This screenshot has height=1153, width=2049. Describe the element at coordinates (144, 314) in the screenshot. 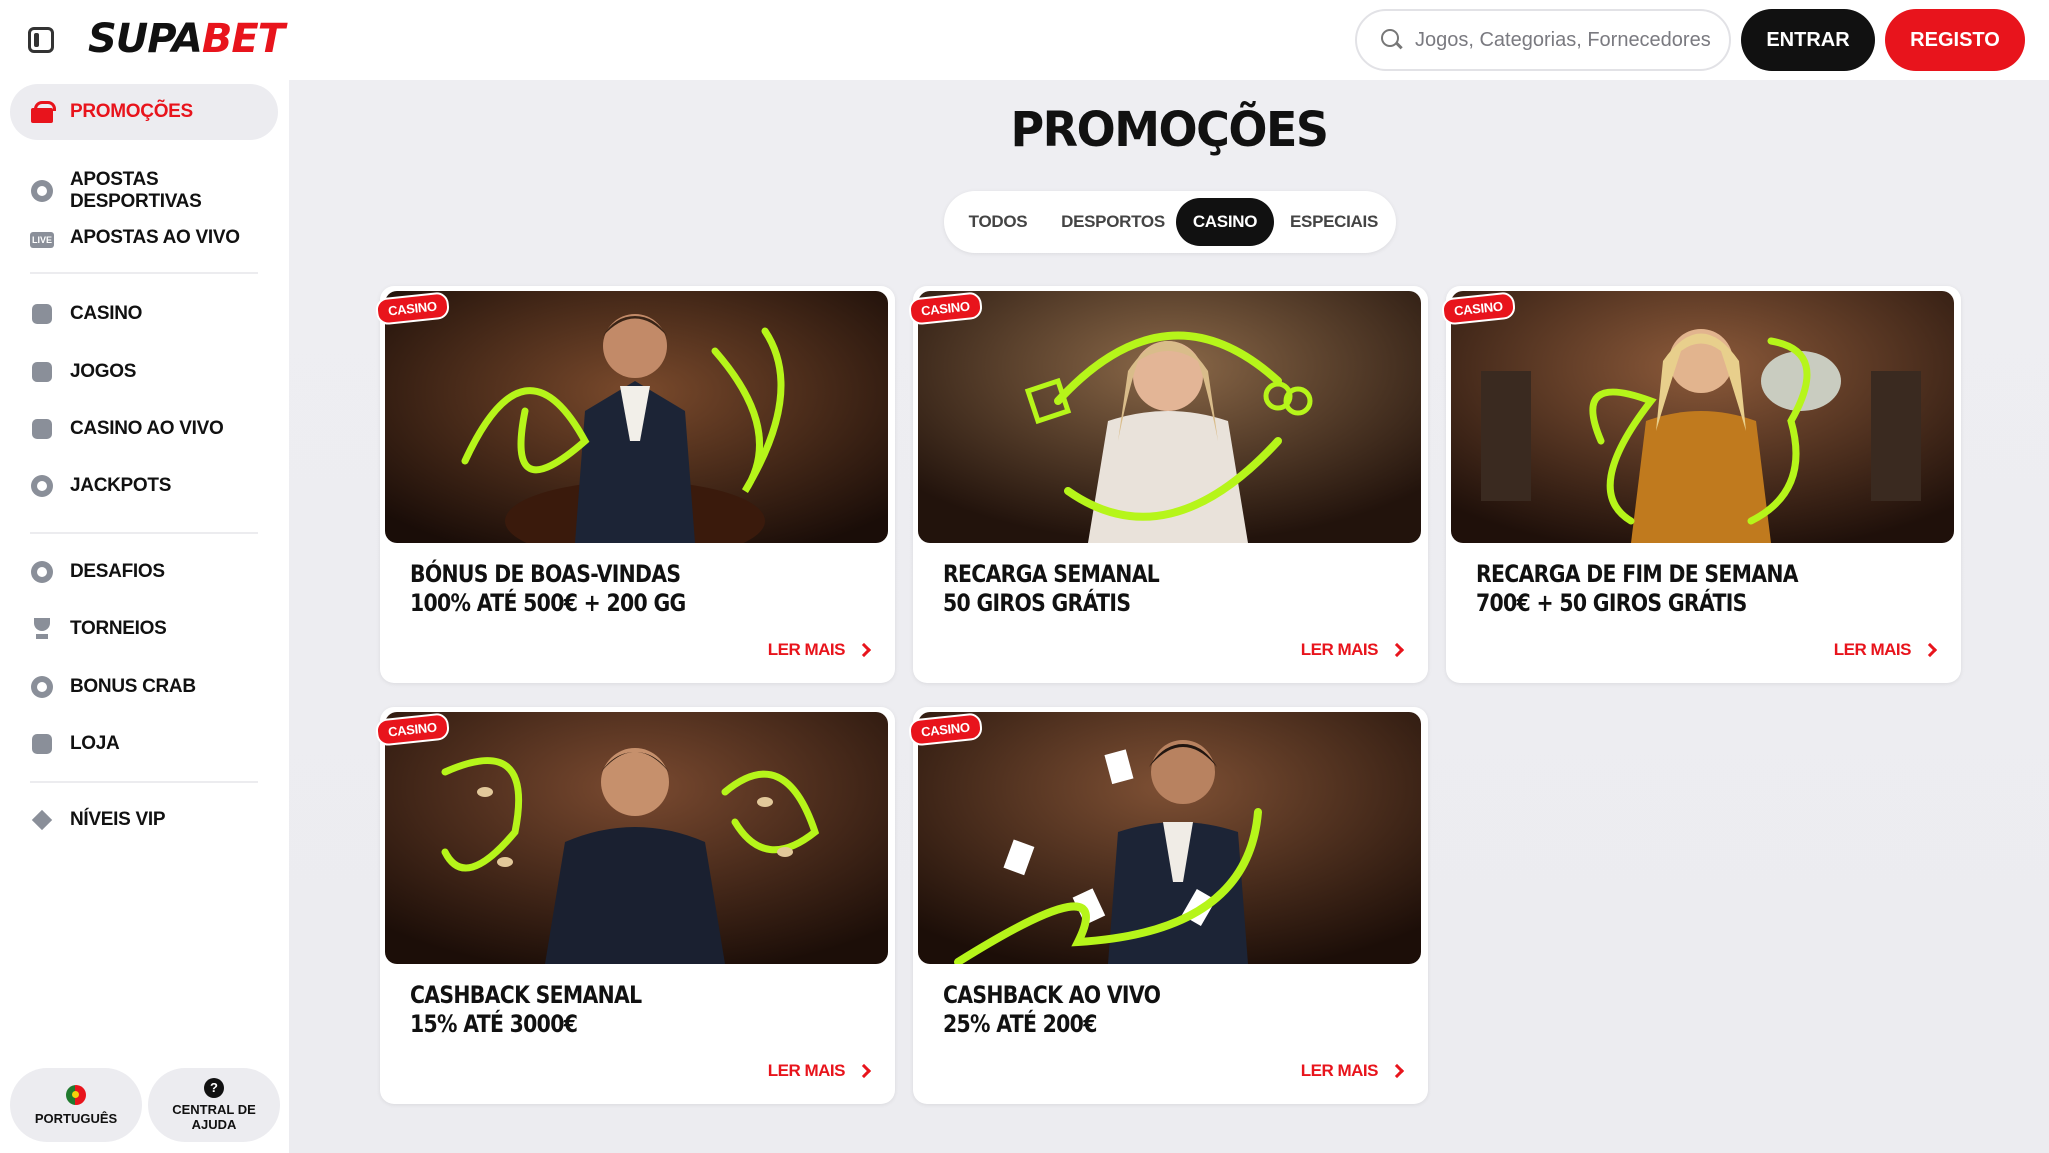

I see `sidebar-item-casino: CASINO` at that location.